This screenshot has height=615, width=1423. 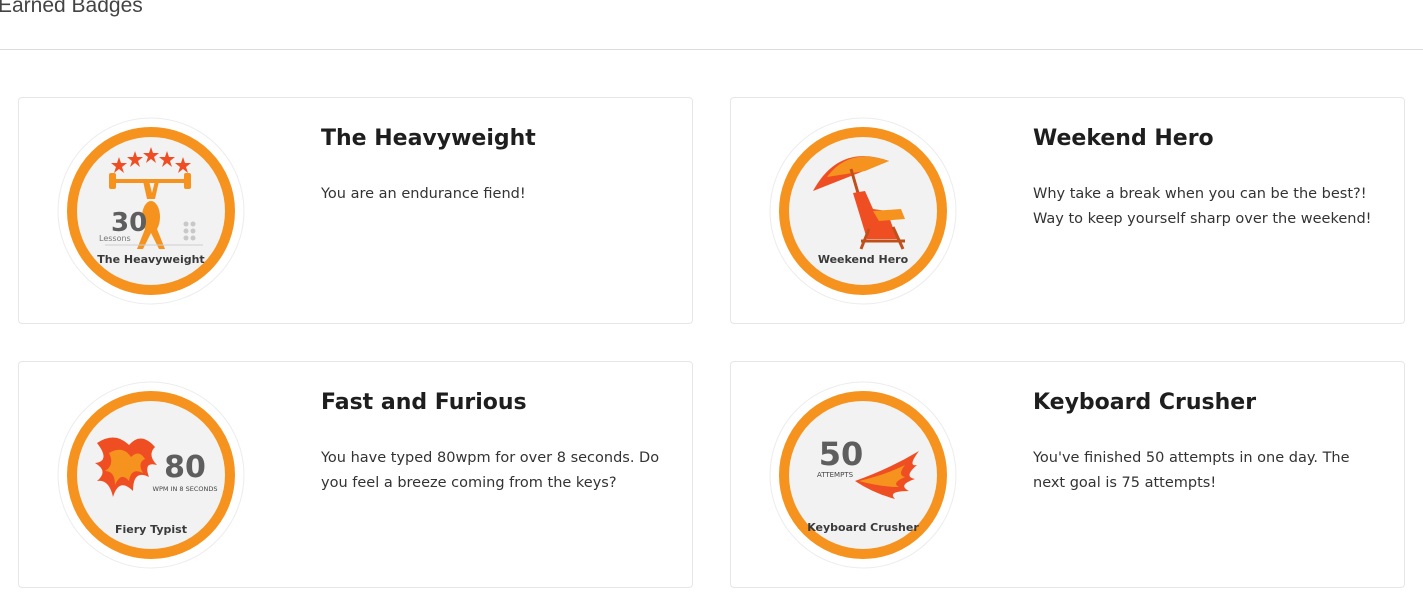 What do you see at coordinates (185, 489) in the screenshot?
I see `badge-sub: WPM IN 8 SECONDS` at bounding box center [185, 489].